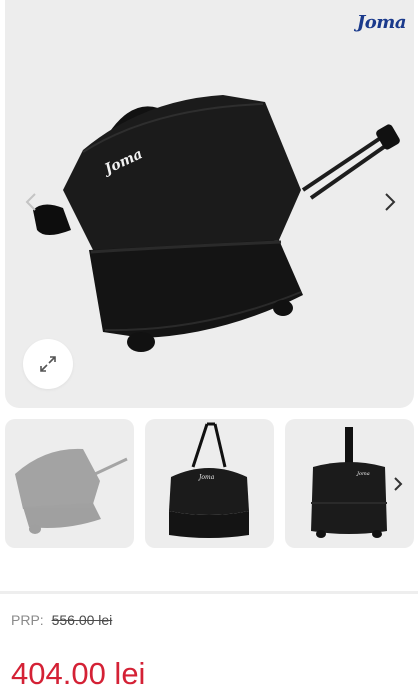 This screenshot has height=699, width=418. Describe the element at coordinates (27, 620) in the screenshot. I see `prp-label: PRP:` at that location.